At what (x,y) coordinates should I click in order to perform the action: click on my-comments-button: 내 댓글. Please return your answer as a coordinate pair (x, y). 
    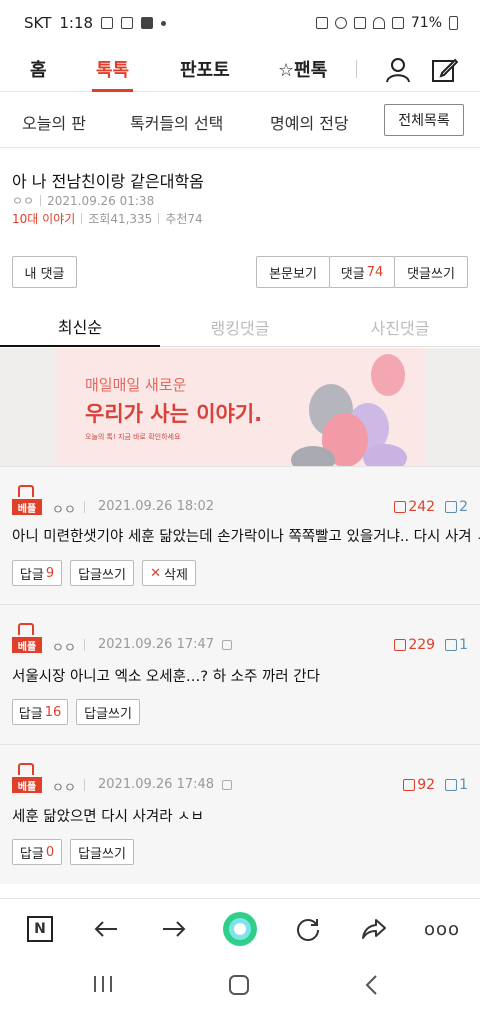
    Looking at the image, I should click on (44, 272).